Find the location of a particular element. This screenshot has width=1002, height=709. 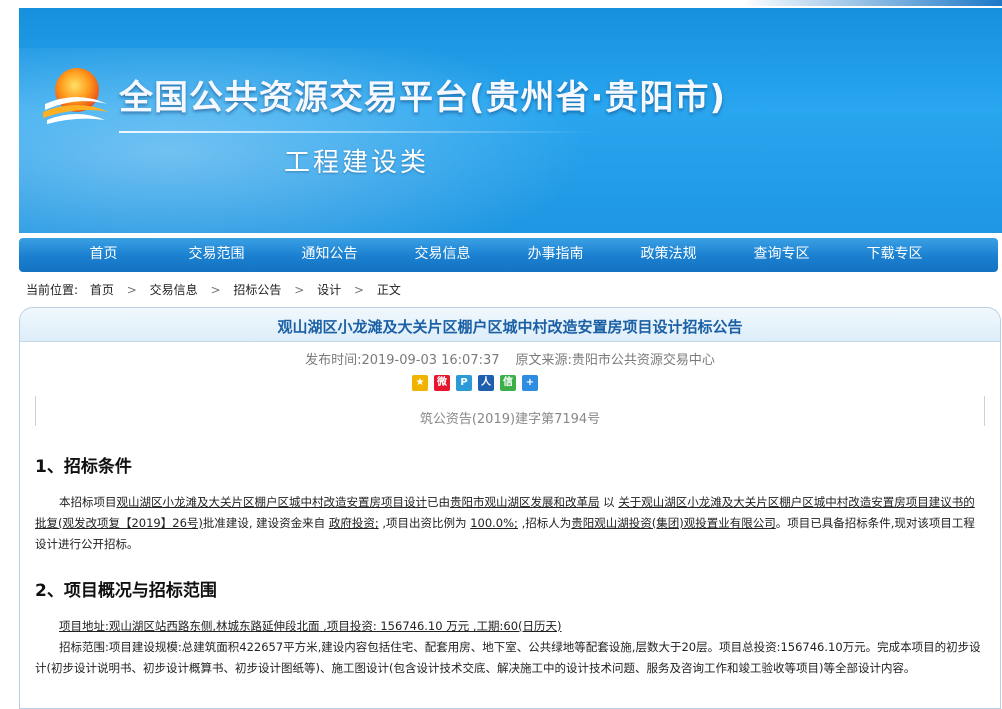

site-title: 全国公共资源交易平台(贵州省·贵阳市) is located at coordinates (422, 98).